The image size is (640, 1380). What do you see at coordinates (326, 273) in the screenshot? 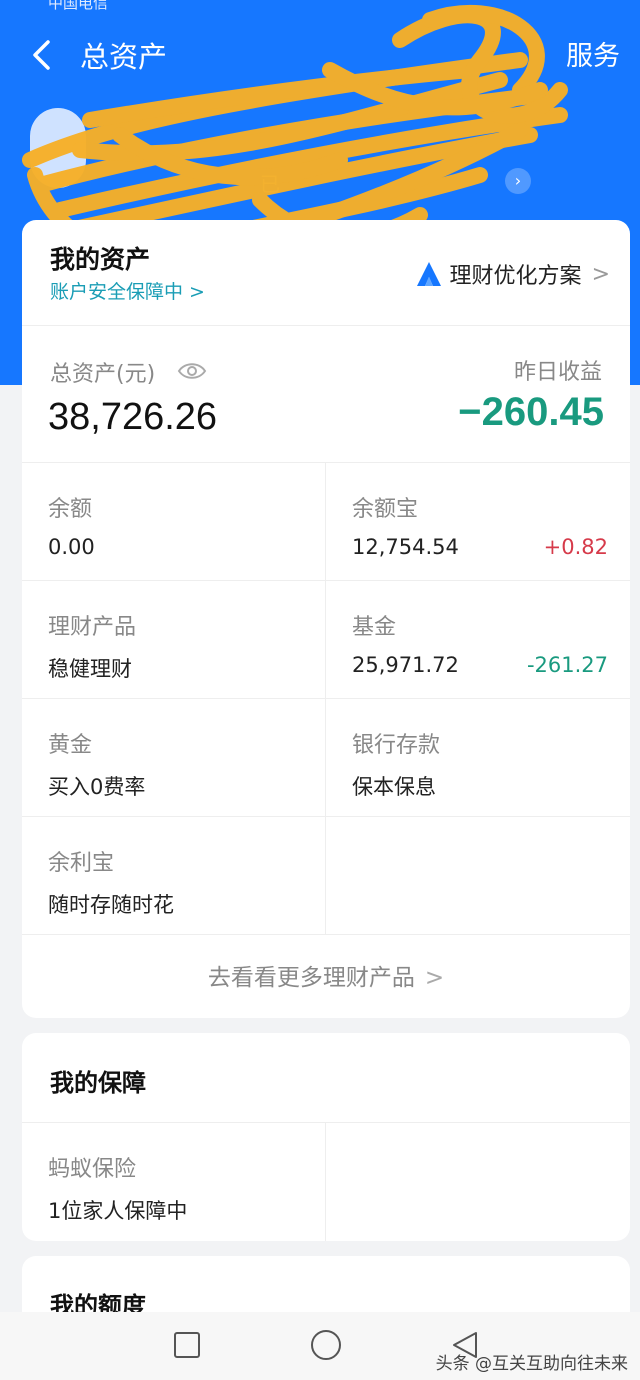
I see `assets-card-header: 我的资产 账户安全保障中 > 理财优化方案 >` at bounding box center [326, 273].